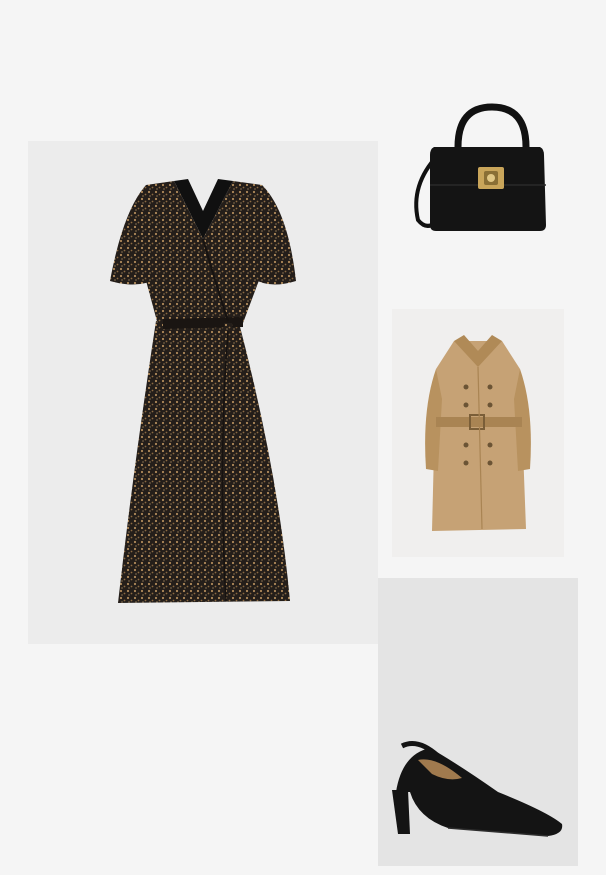 The image size is (606, 875). I want to click on handbag-panel, so click(480, 170).